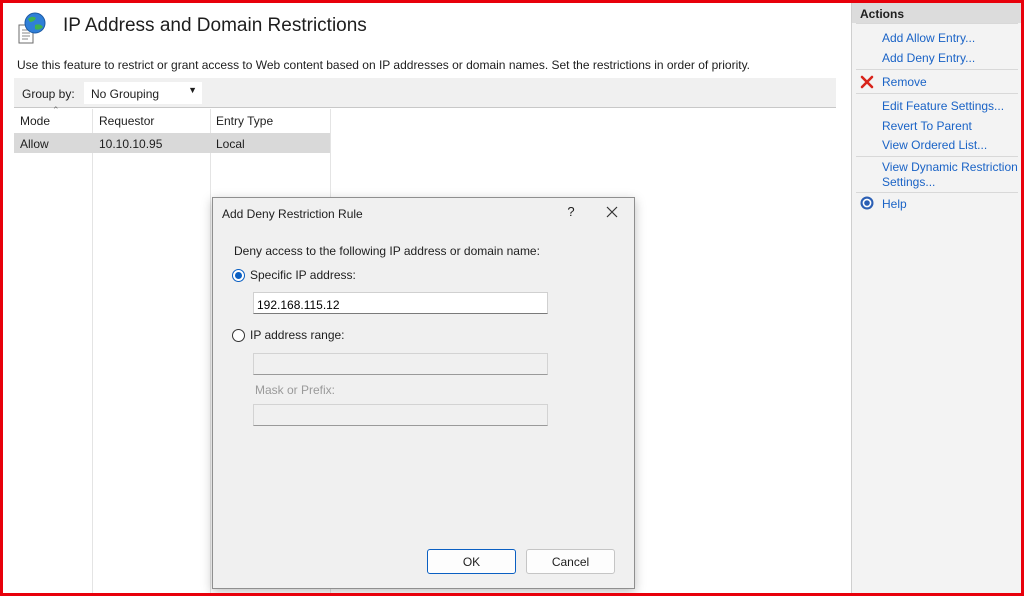 Image resolution: width=1024 pixels, height=596 pixels. I want to click on group-by-dropdown: No Grouping ▼, so click(143, 93).